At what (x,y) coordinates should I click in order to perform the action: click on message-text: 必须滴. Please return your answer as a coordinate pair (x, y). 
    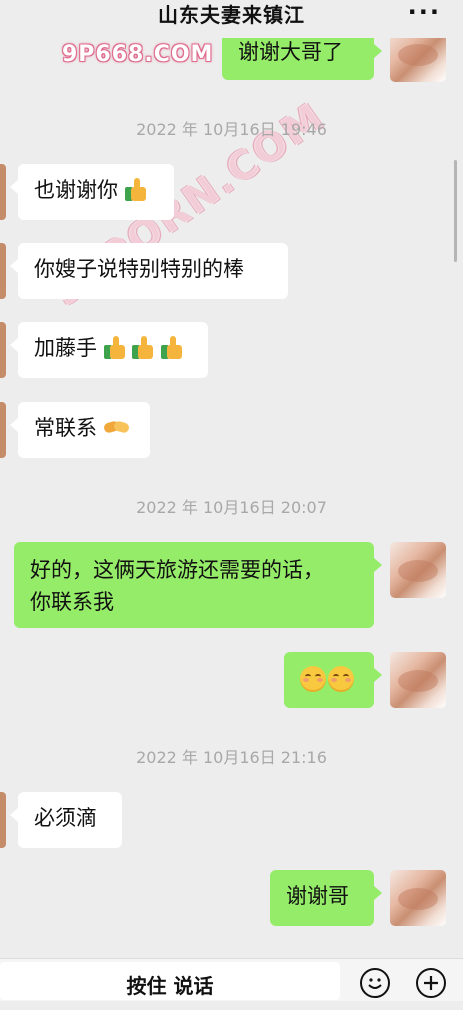
    Looking at the image, I should click on (65, 818).